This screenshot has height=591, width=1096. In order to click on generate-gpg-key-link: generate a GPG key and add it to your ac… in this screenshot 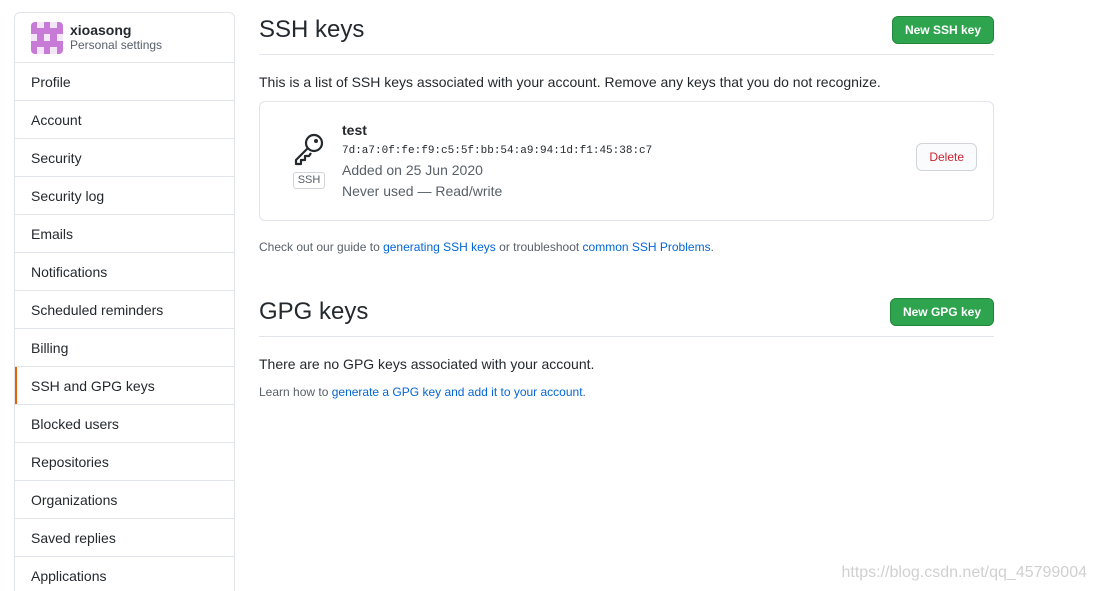, I will do `click(457, 392)`.